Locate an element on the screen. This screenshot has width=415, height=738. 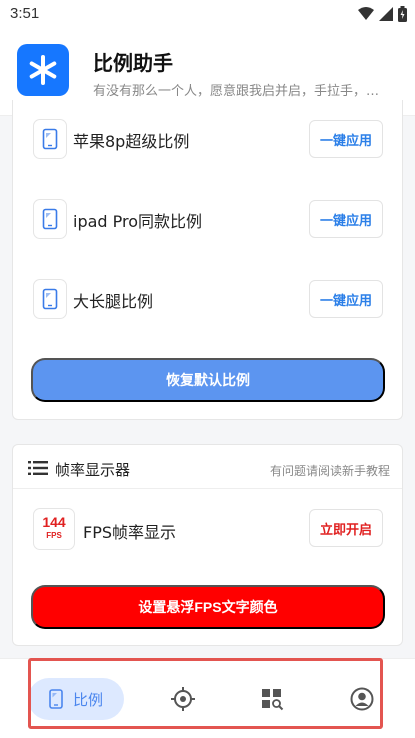
restore-default-button: 恢复默认比例 is located at coordinates (208, 380).